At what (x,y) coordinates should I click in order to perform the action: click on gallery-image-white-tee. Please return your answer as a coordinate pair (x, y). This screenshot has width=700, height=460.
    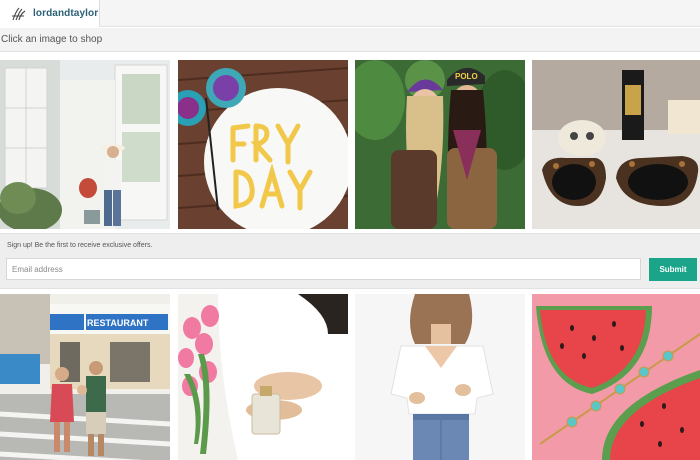
    Looking at the image, I should click on (440, 377).